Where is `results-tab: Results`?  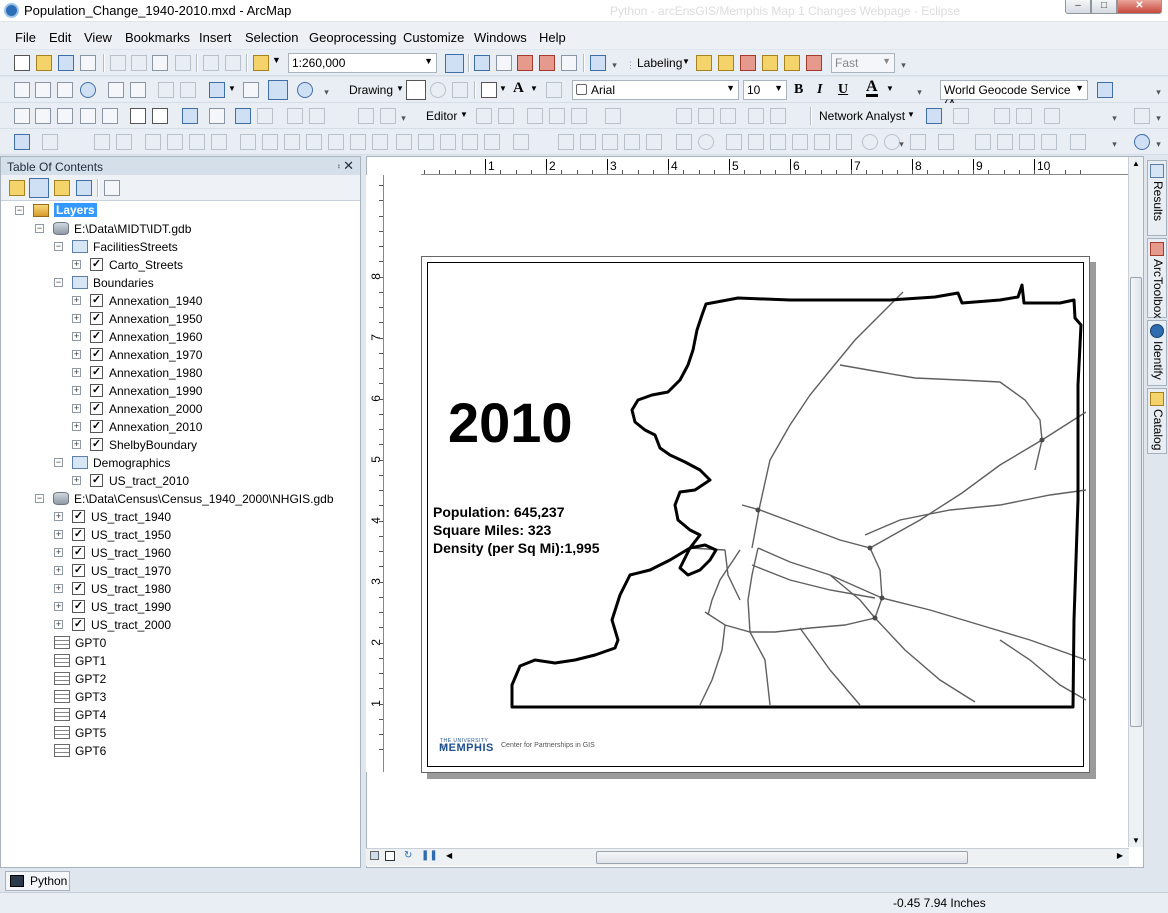 results-tab: Results is located at coordinates (1157, 198).